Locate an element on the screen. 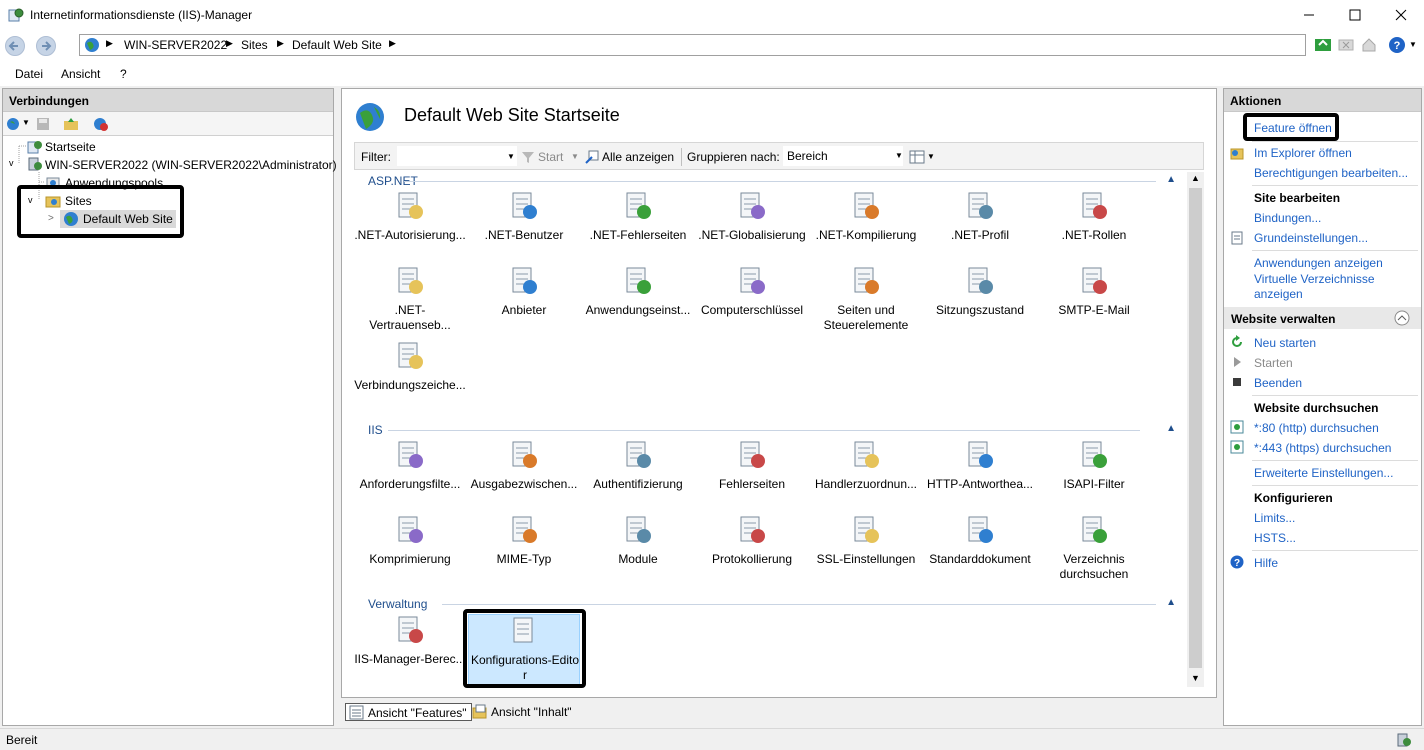 Image resolution: width=1424 pixels, height=750 pixels. start-filter-button: Start is located at coordinates (550, 157).